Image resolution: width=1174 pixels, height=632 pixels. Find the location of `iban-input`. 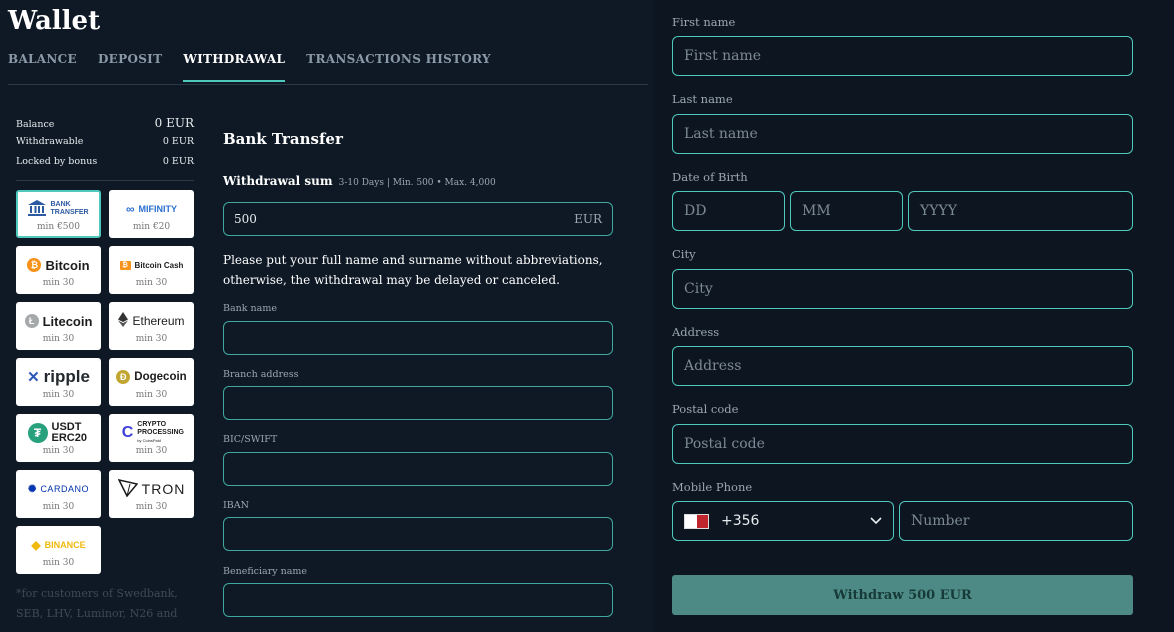

iban-input is located at coordinates (418, 534).